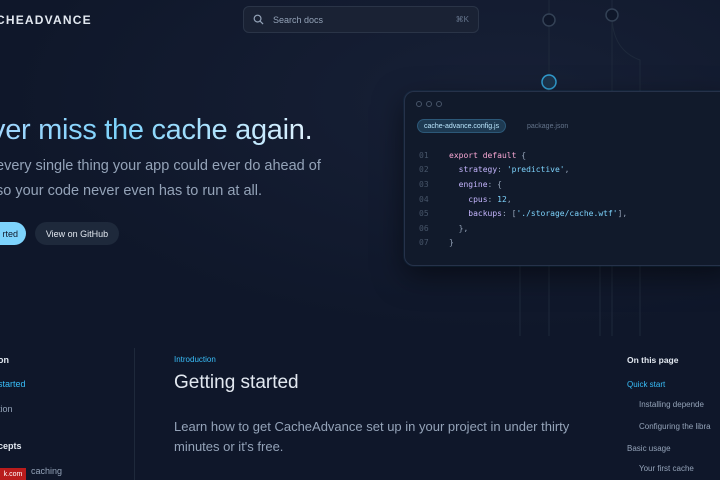 This screenshot has height=480, width=720. Describe the element at coordinates (473, 184) in the screenshot. I see `code-token: engine` at that location.